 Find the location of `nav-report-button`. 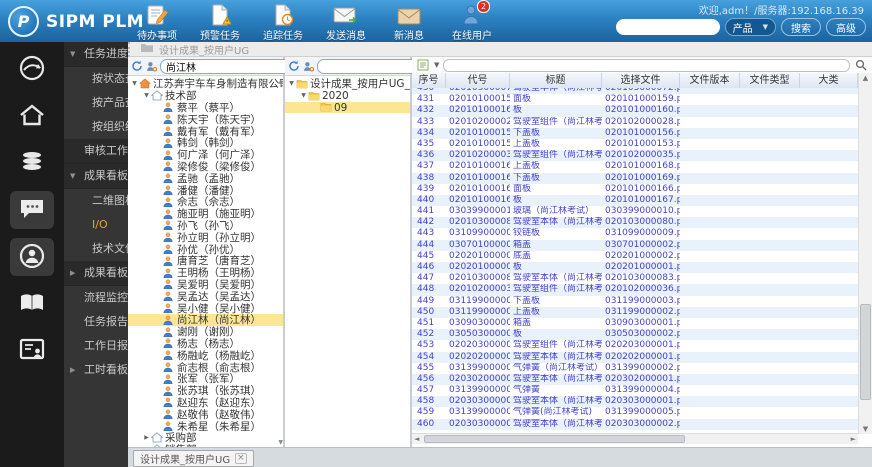

nav-report-button is located at coordinates (32, 351).